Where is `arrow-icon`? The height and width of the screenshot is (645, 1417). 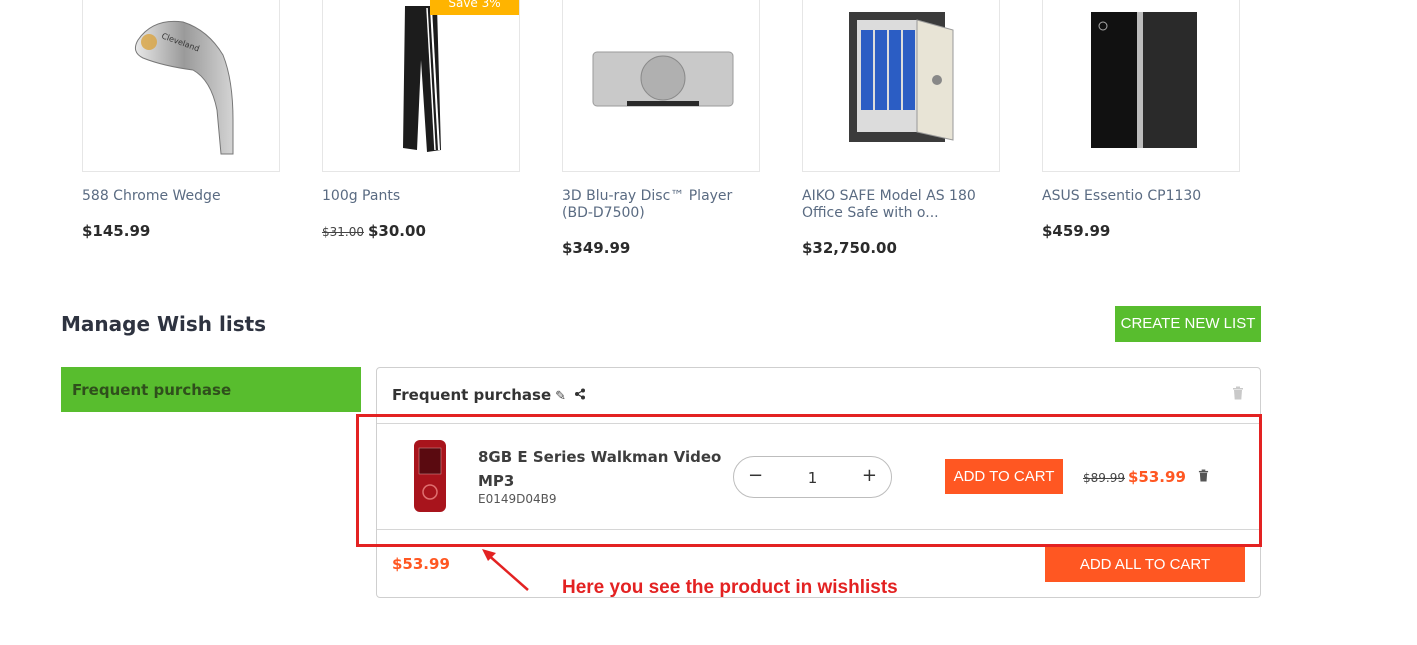
arrow-icon is located at coordinates (505, 570).